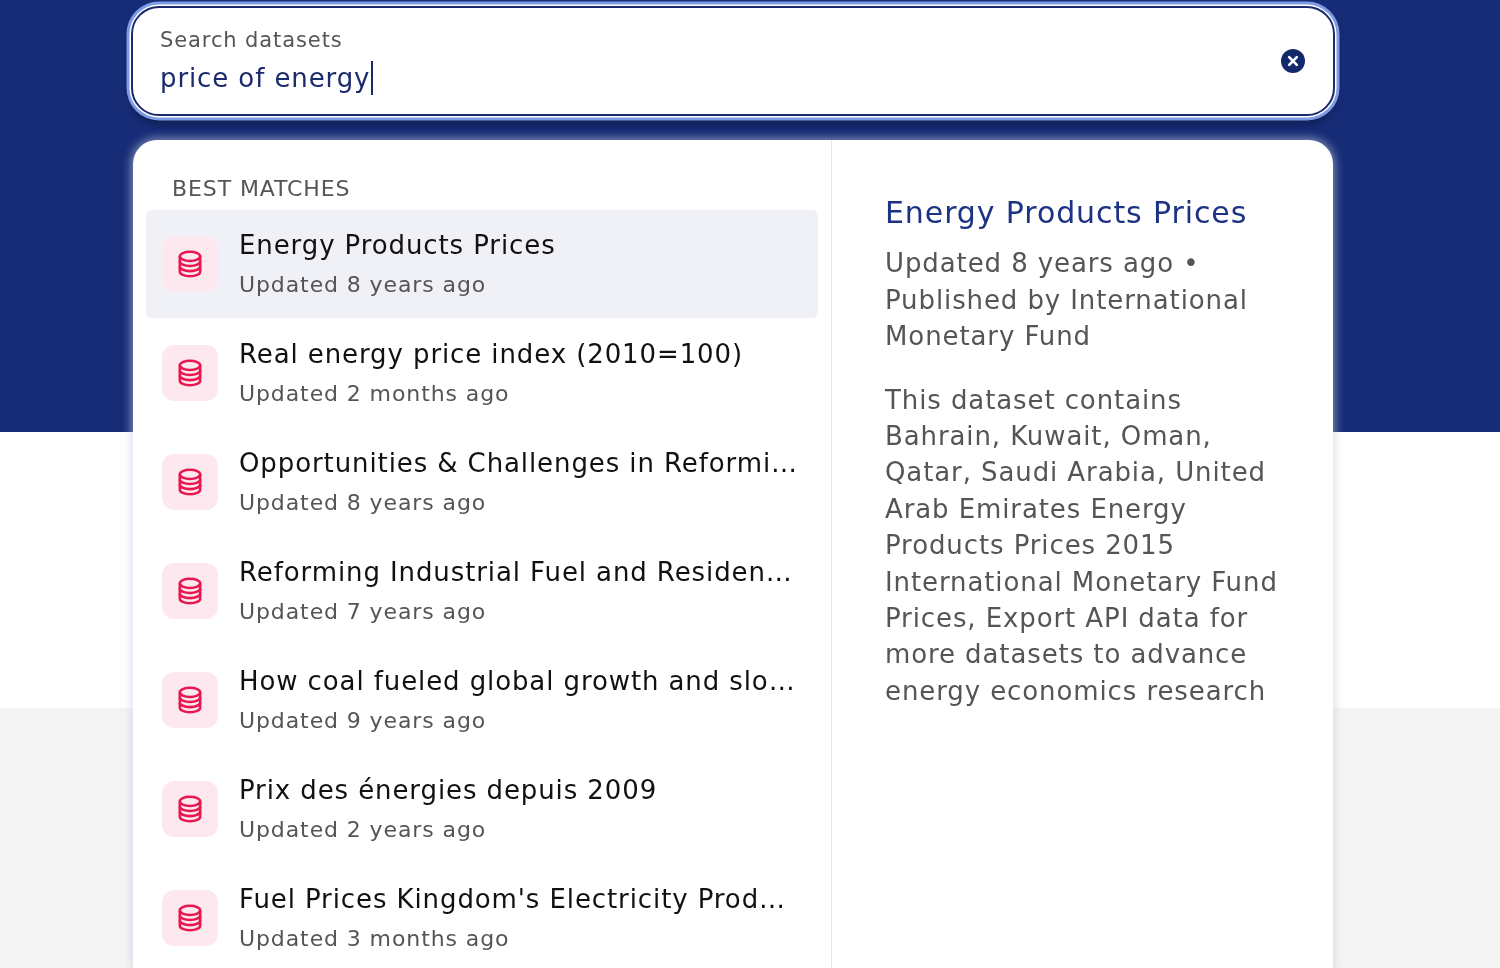 The image size is (1500, 968). What do you see at coordinates (374, 394) in the screenshot?
I see `result-updated: Updated 2 months ago` at bounding box center [374, 394].